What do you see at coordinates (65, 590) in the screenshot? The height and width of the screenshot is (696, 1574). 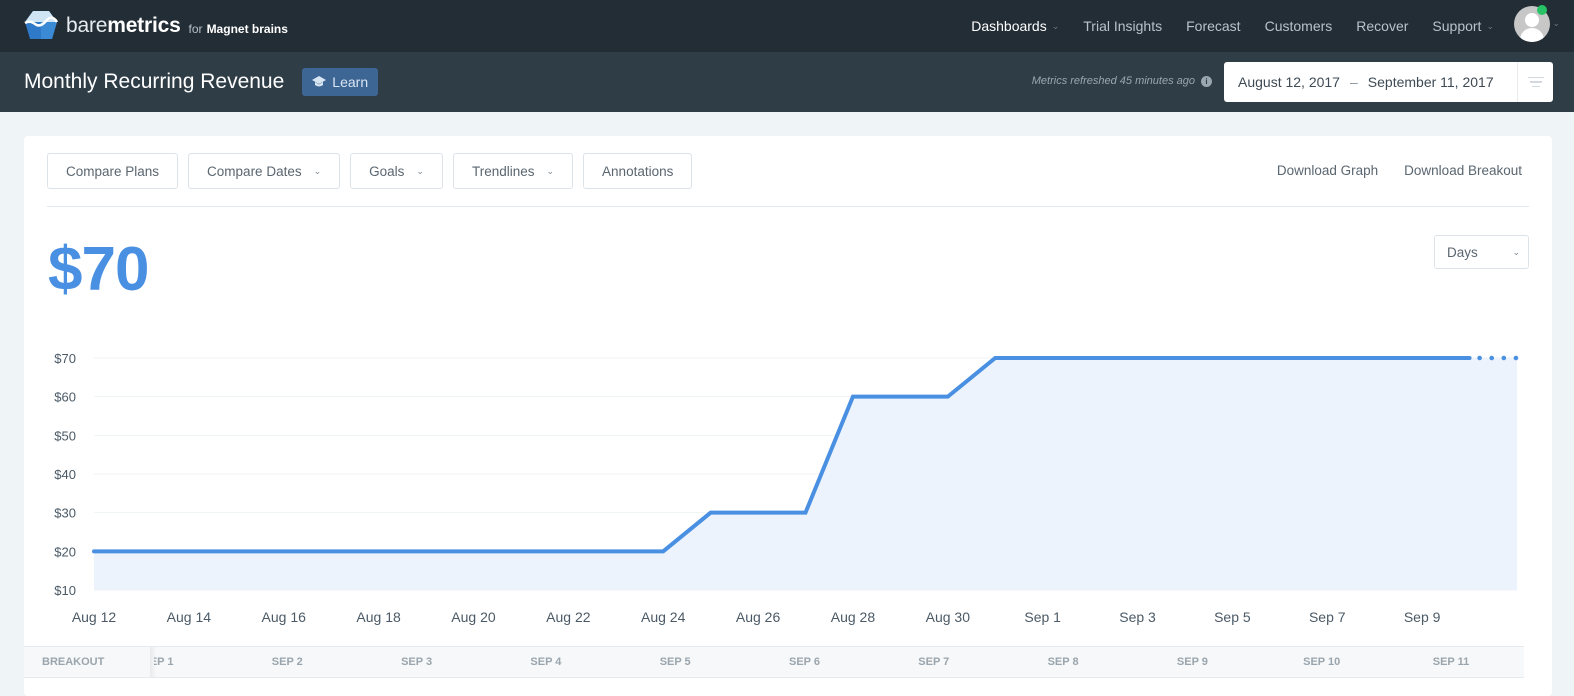 I see `y-tick-label: $10` at bounding box center [65, 590].